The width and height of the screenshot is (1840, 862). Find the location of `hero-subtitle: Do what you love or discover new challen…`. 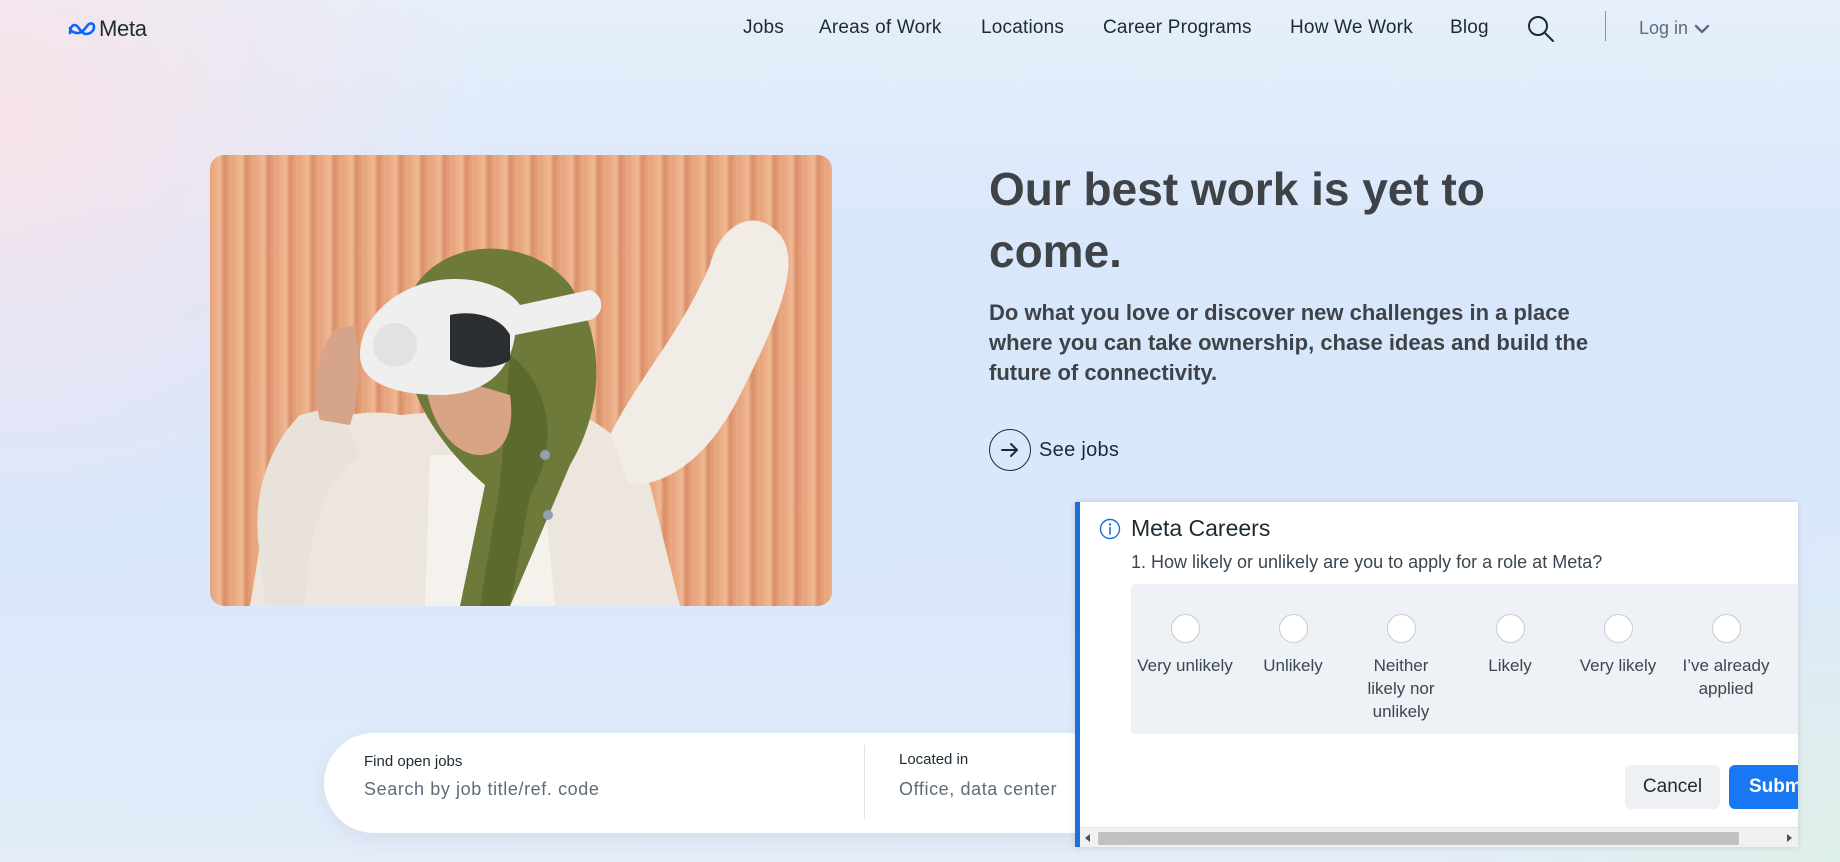

hero-subtitle: Do what you love or discover new challen… is located at coordinates (1289, 342).